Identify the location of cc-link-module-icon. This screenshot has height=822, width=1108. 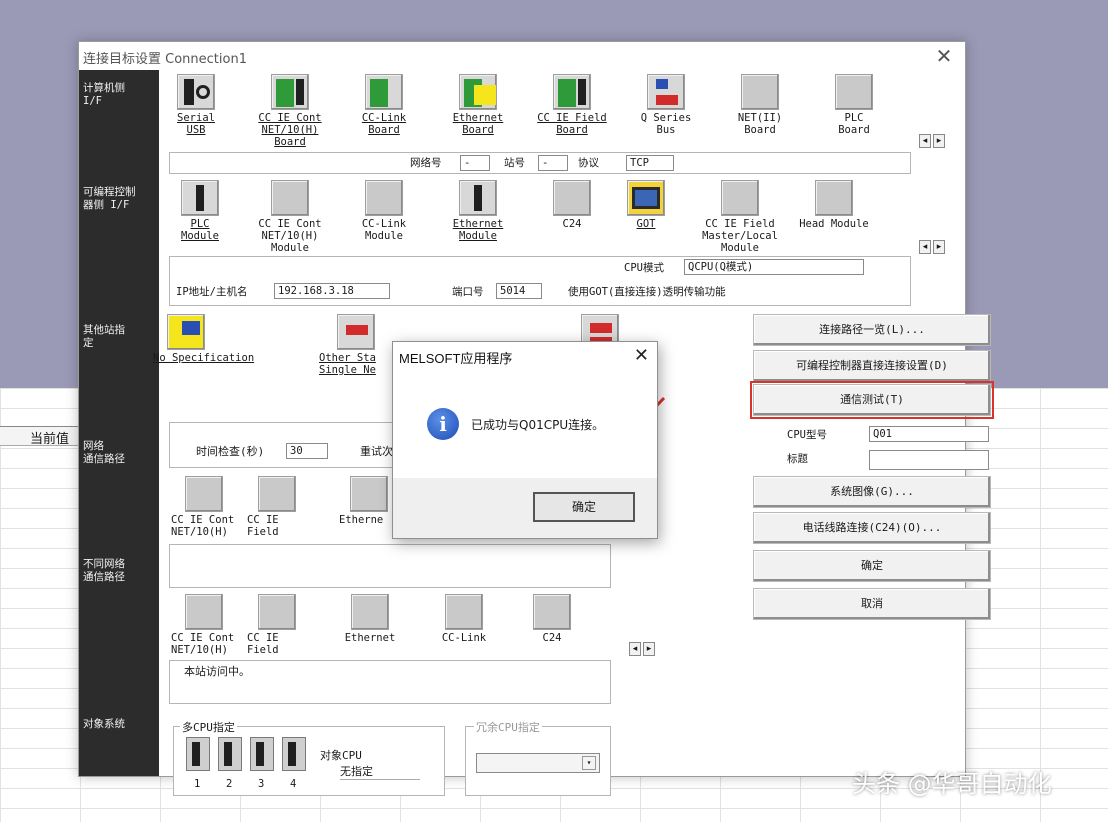
(384, 198).